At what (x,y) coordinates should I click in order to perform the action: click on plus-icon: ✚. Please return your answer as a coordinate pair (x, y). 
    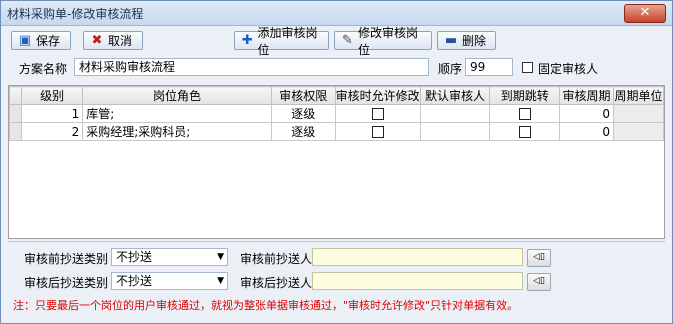
    Looking at the image, I should click on (247, 40).